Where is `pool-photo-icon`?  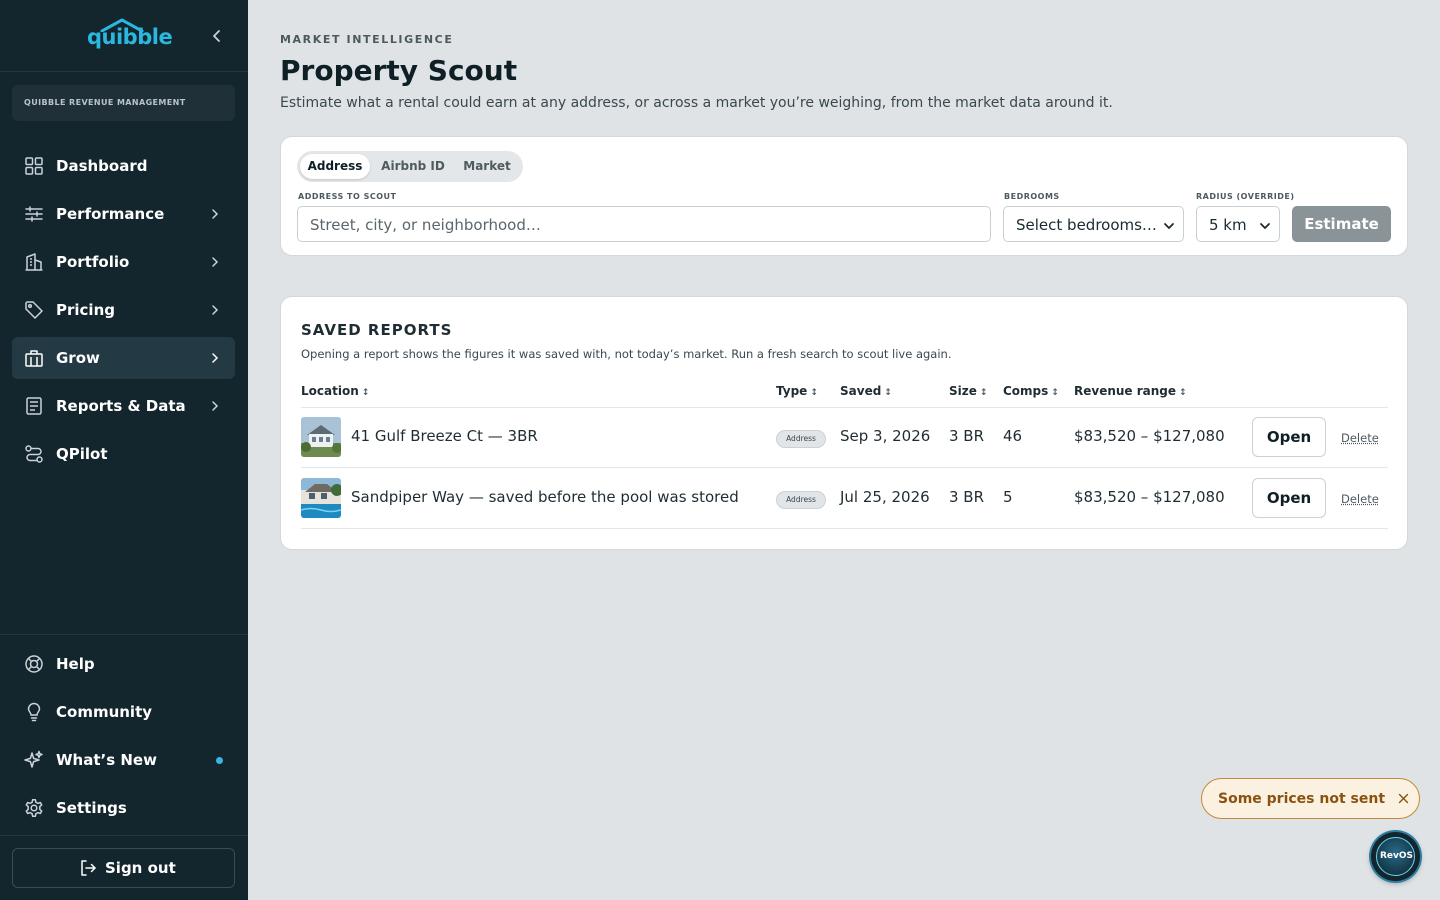
pool-photo-icon is located at coordinates (321, 498).